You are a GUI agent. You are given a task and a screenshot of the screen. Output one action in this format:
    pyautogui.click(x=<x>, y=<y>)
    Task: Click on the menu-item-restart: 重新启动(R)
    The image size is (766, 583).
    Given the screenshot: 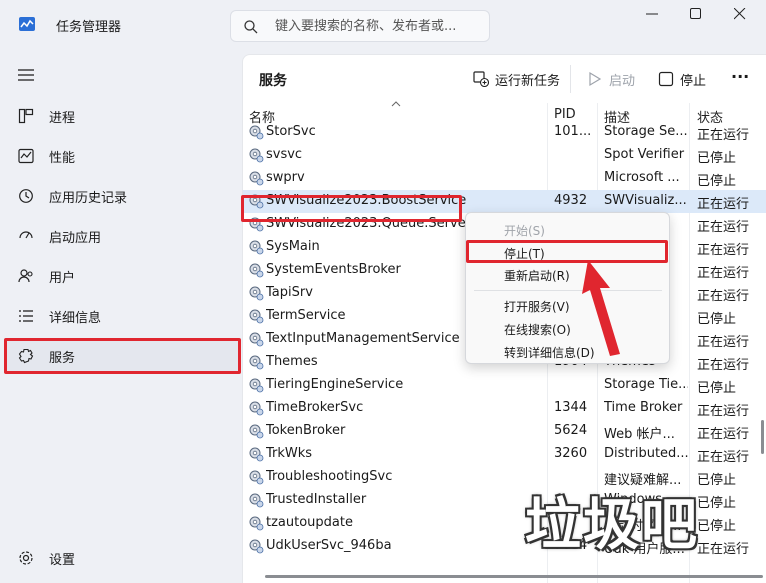 What is the action you would take?
    pyautogui.click(x=568, y=274)
    